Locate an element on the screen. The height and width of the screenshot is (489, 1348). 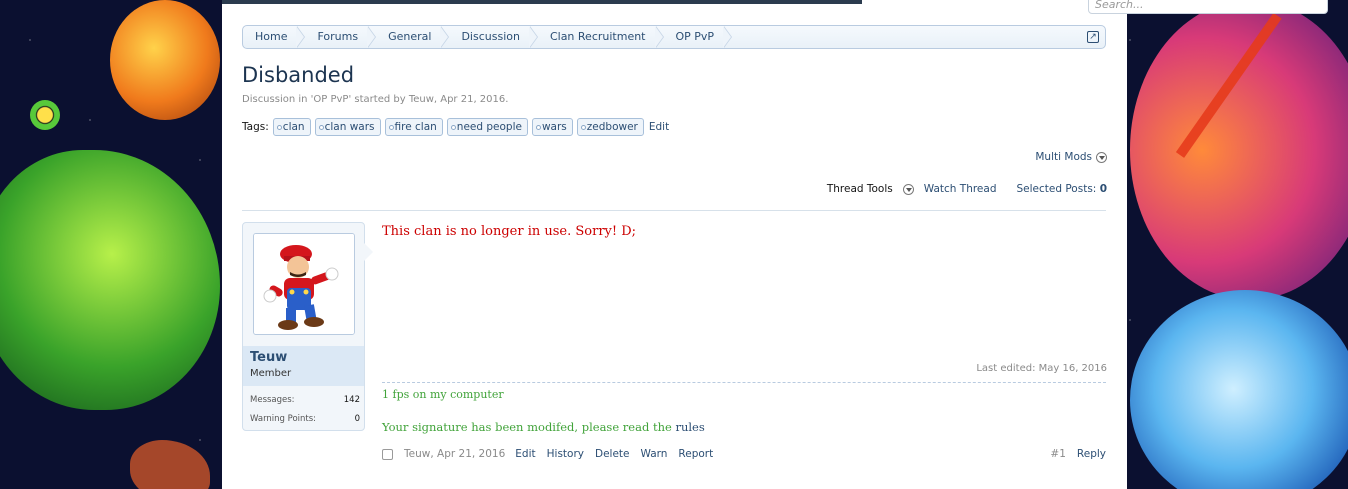
stat-value: 142 is located at coordinates (352, 400).